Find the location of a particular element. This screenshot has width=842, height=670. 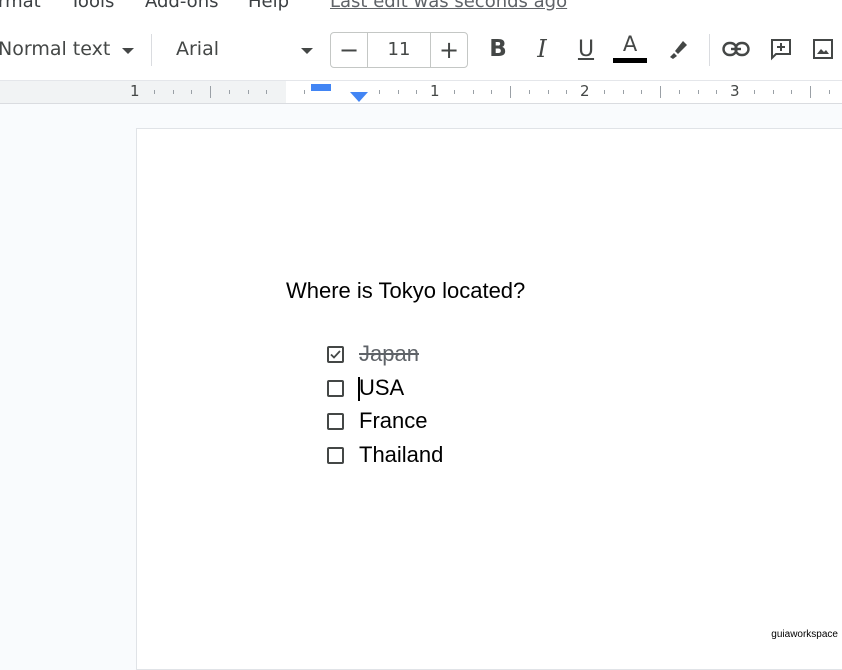

insert-comment-button is located at coordinates (781, 49).